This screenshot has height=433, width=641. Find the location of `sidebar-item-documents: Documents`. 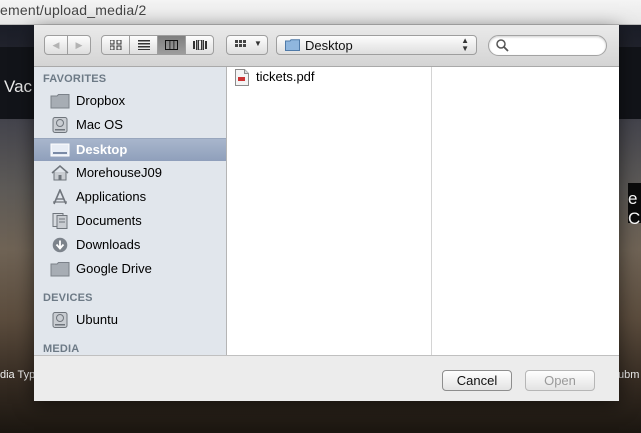

sidebar-item-documents: Documents is located at coordinates (130, 221).